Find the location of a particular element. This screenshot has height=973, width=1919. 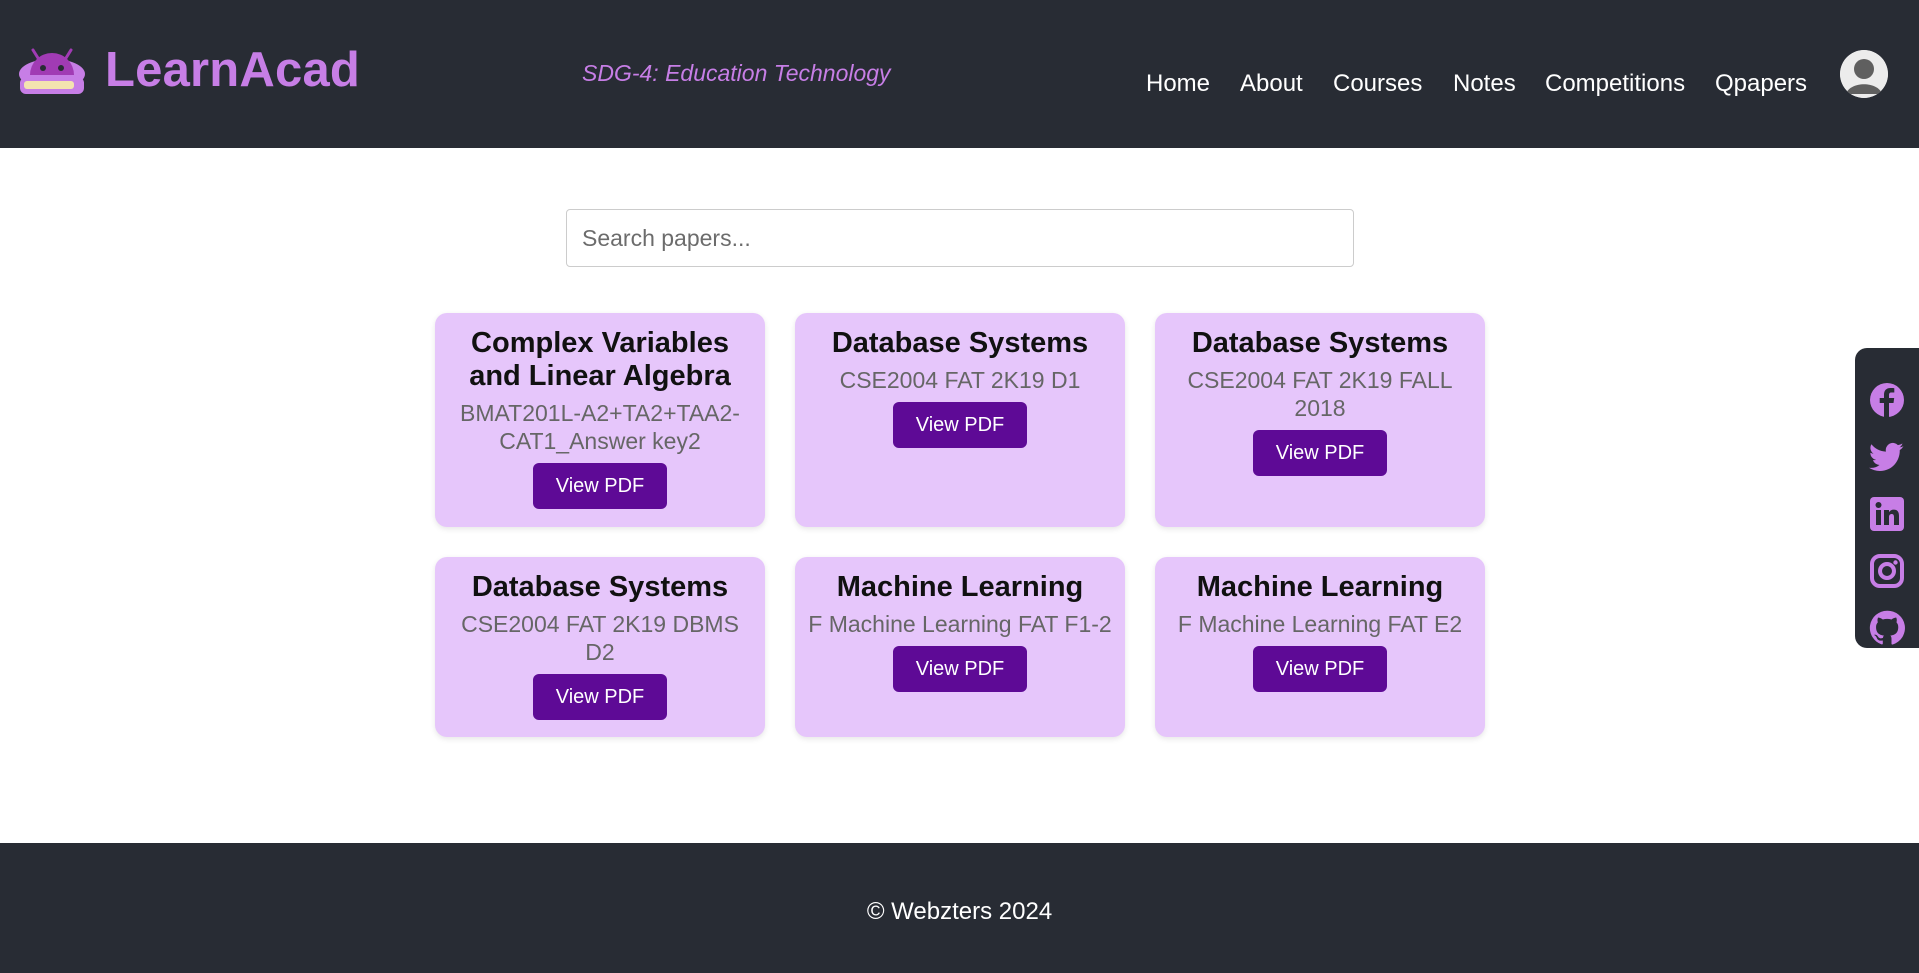

logo-icon is located at coordinates (52, 71).